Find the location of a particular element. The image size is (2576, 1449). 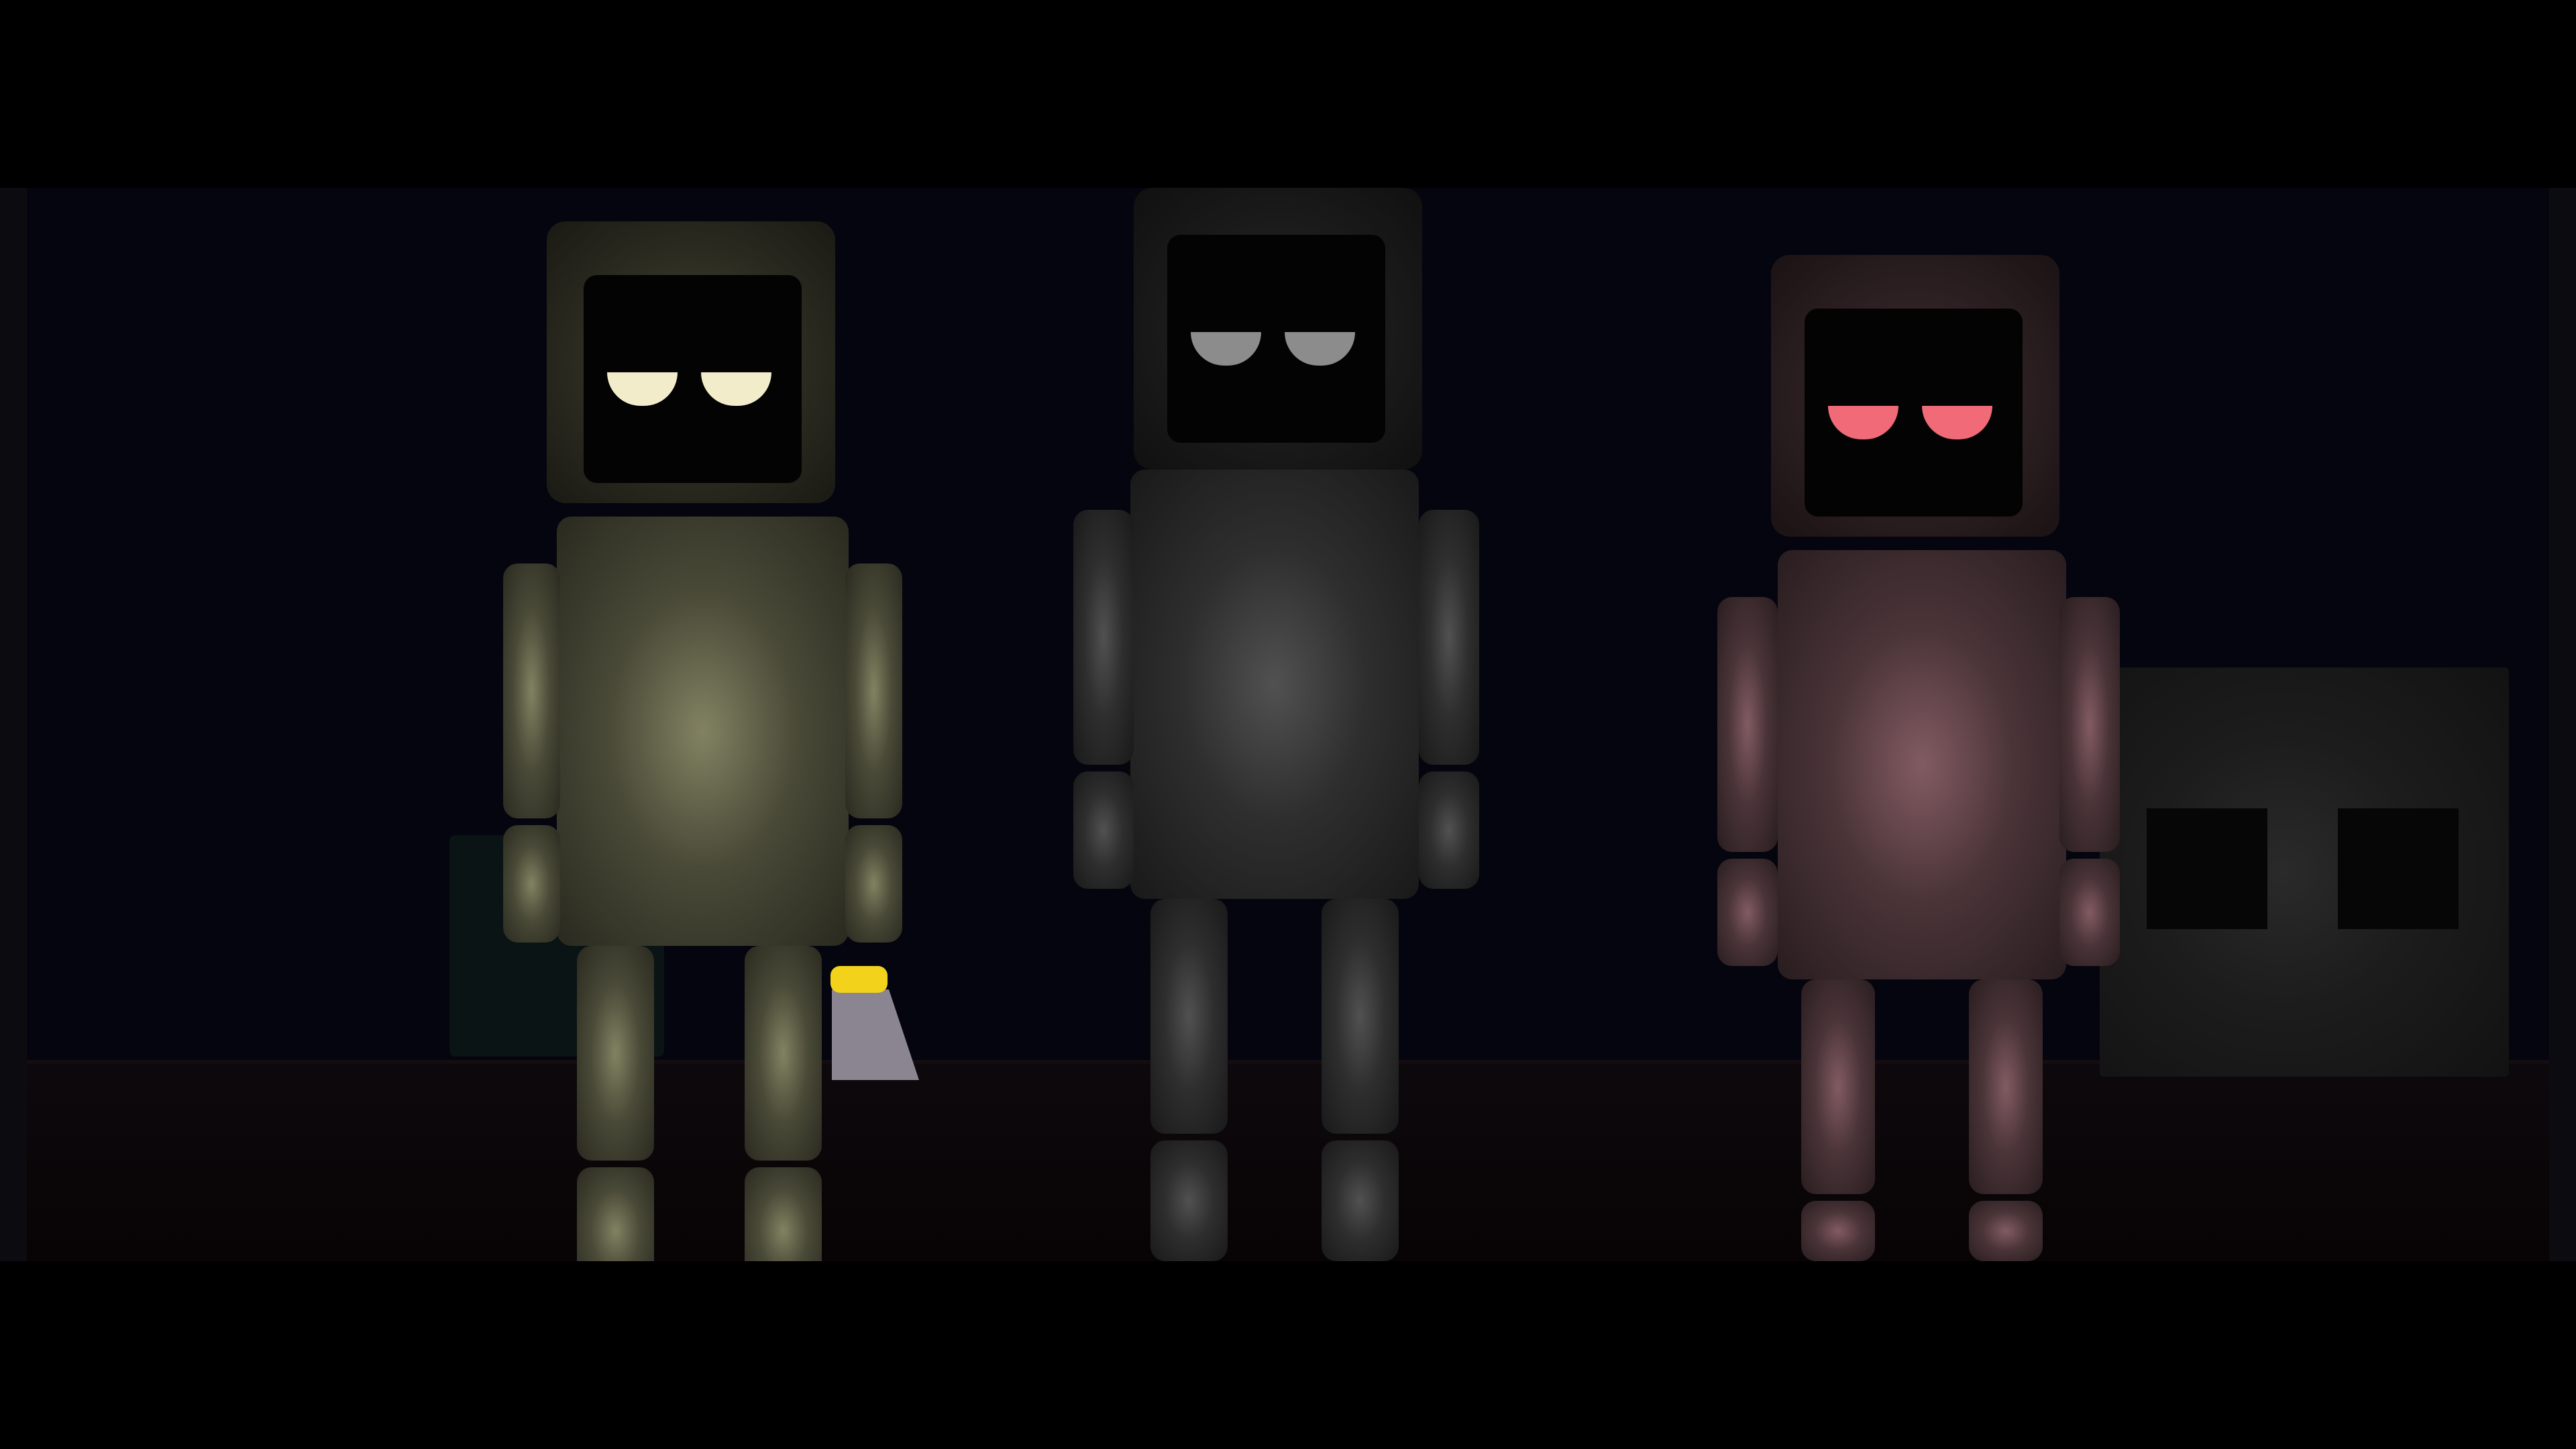

letterbox-bottom is located at coordinates (1288, 1355).